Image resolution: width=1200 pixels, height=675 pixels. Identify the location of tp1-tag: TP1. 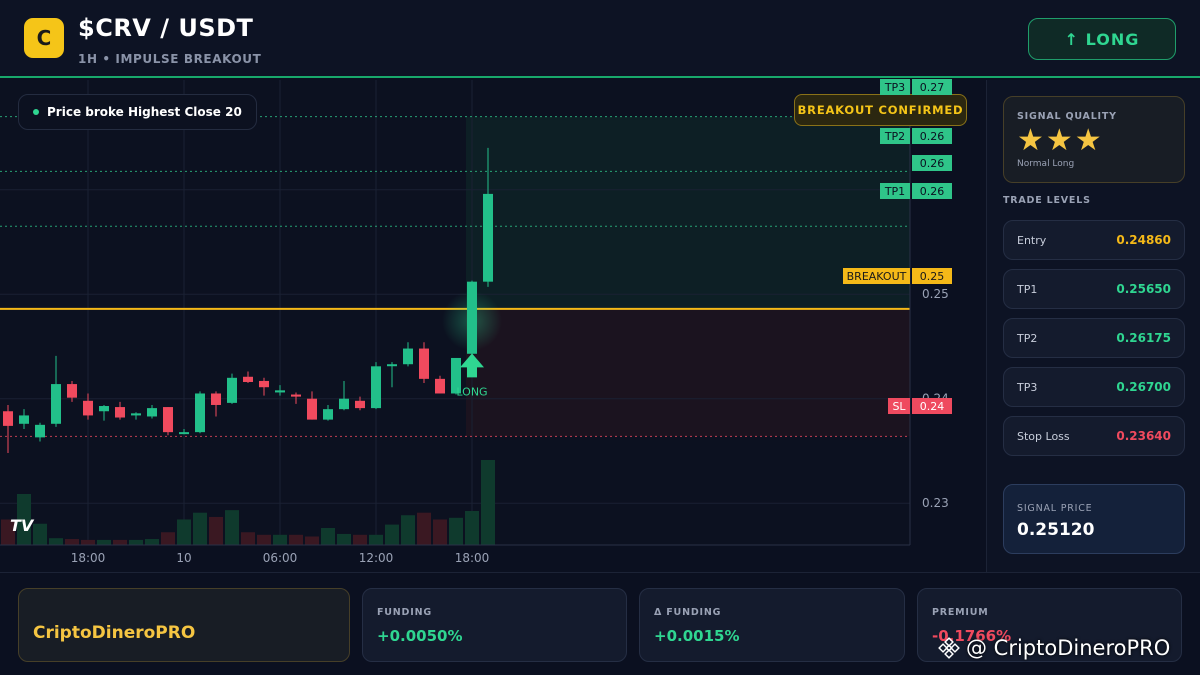
(895, 191).